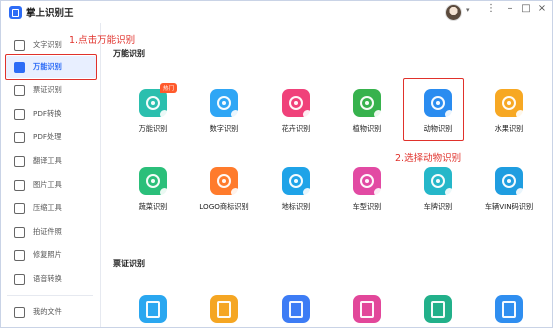 This screenshot has height=328, width=553. I want to click on hot-badge: 热门, so click(169, 88).